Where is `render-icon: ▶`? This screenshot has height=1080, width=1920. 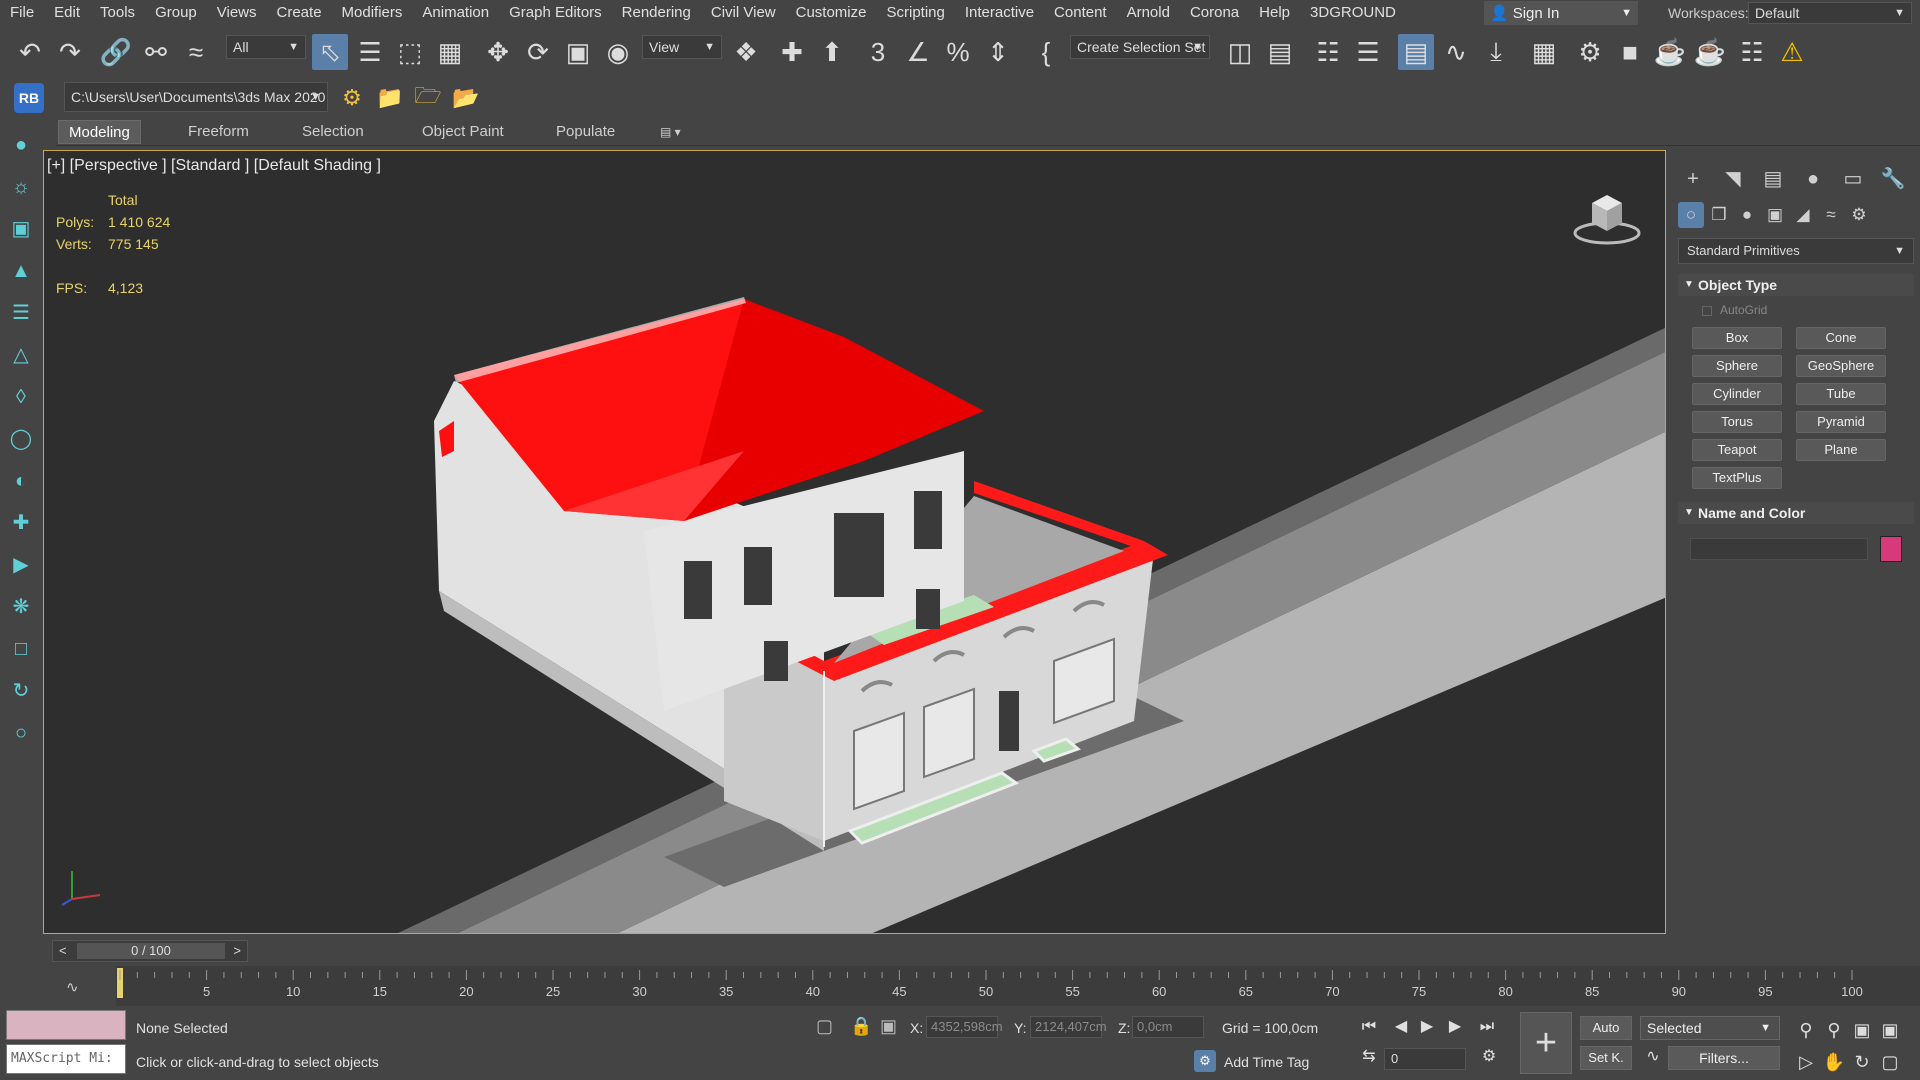 render-icon: ▶ is located at coordinates (21, 565).